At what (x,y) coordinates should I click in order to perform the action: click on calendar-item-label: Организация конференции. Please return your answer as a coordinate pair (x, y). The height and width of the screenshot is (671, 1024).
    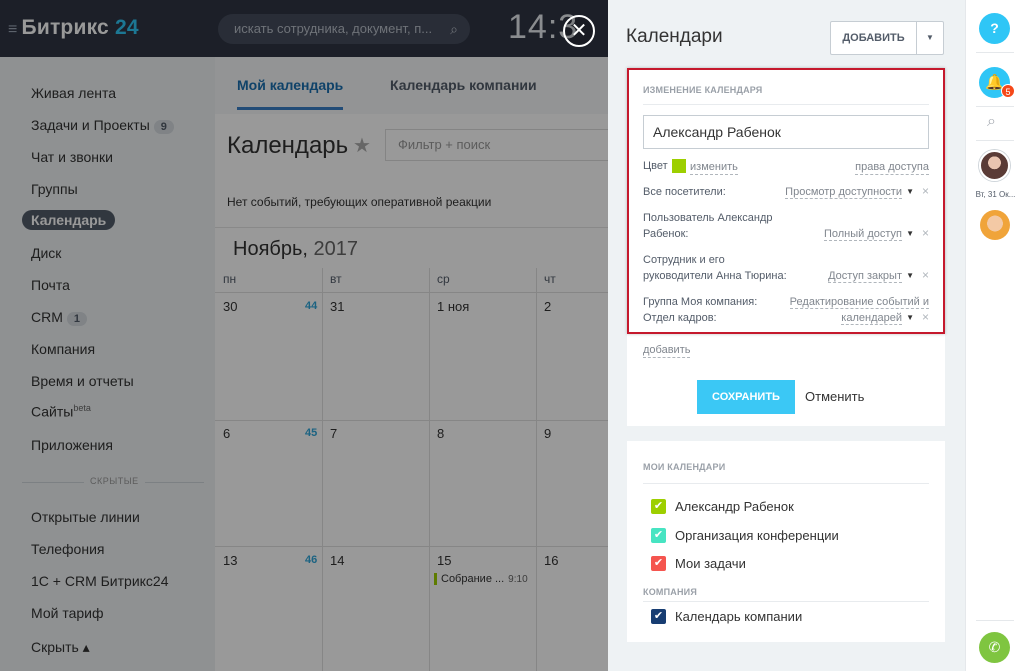
    Looking at the image, I should click on (757, 535).